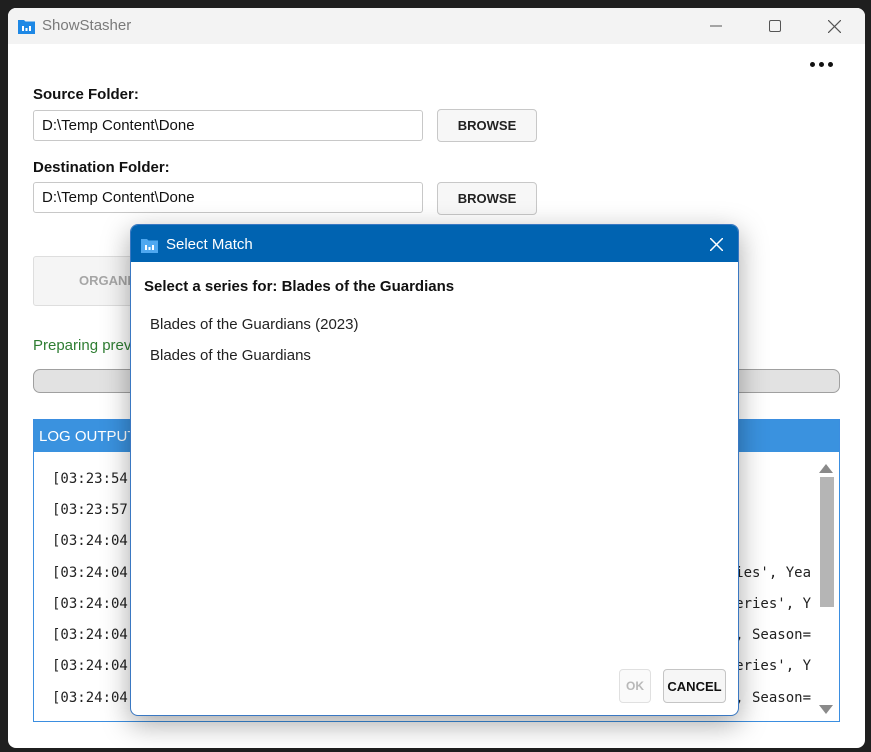 The width and height of the screenshot is (871, 752). What do you see at coordinates (827, 542) in the screenshot?
I see `scroll-thumb` at bounding box center [827, 542].